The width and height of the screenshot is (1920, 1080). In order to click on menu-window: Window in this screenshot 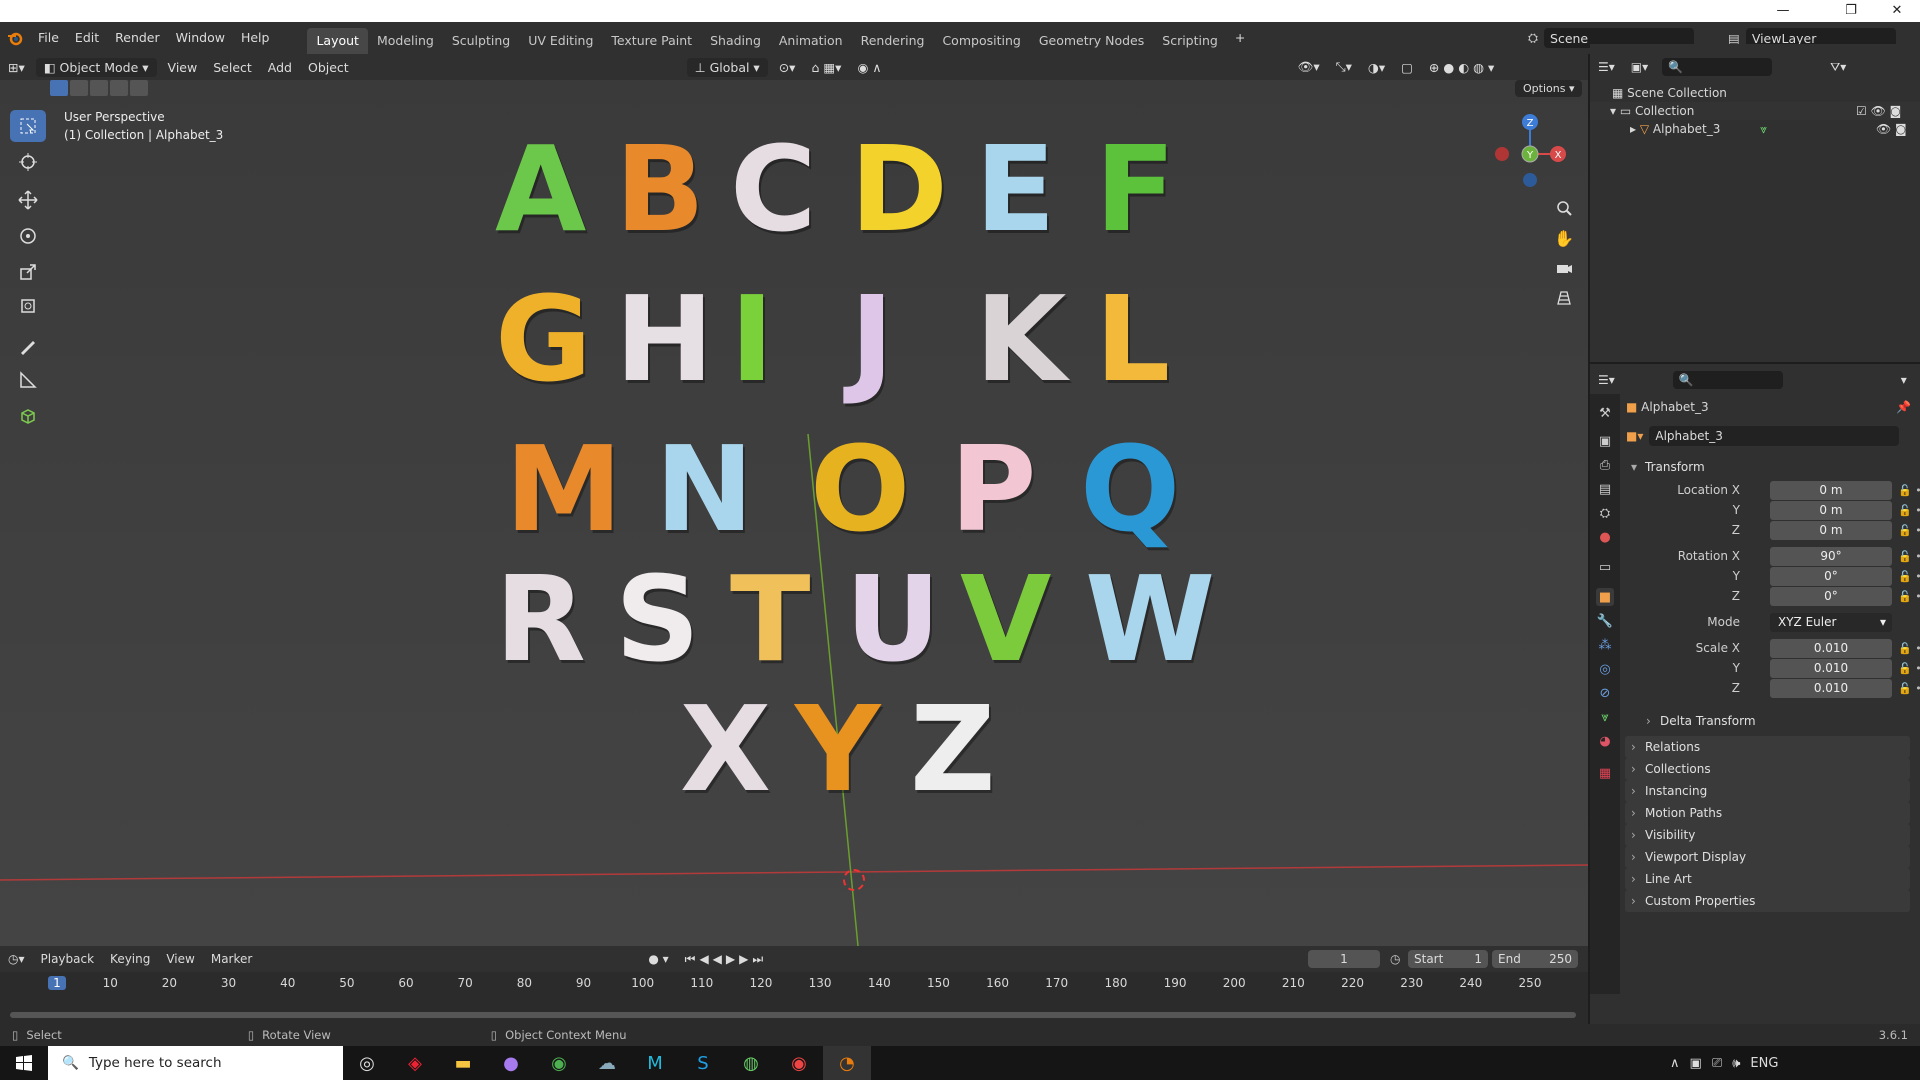, I will do `click(200, 38)`.